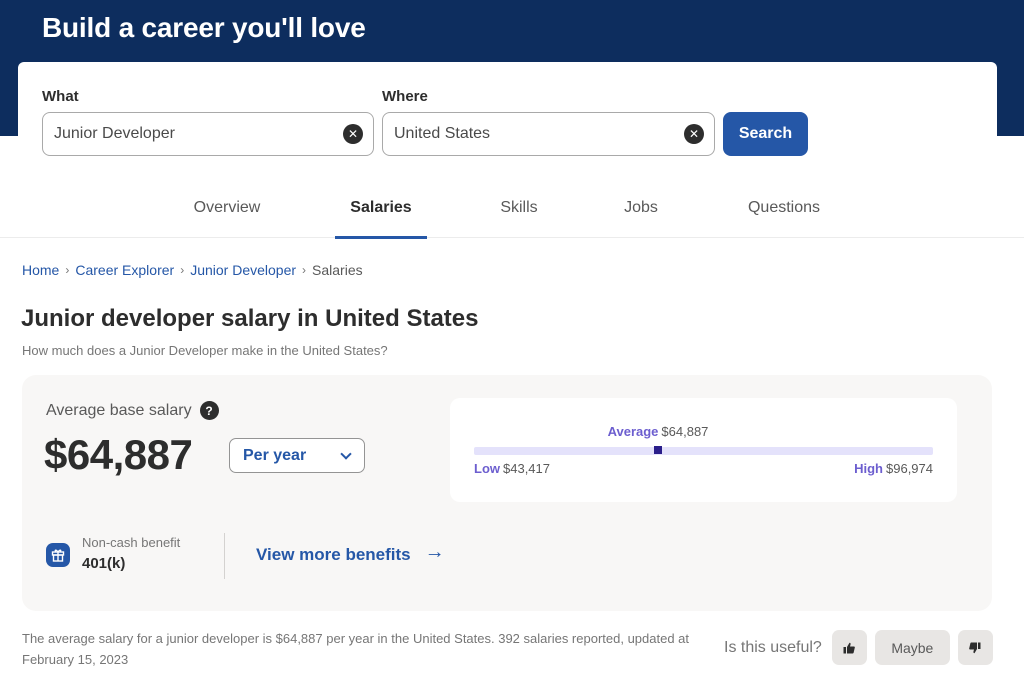 The height and width of the screenshot is (688, 1024). Describe the element at coordinates (641, 212) in the screenshot. I see `tab-jobs: Jobs` at that location.